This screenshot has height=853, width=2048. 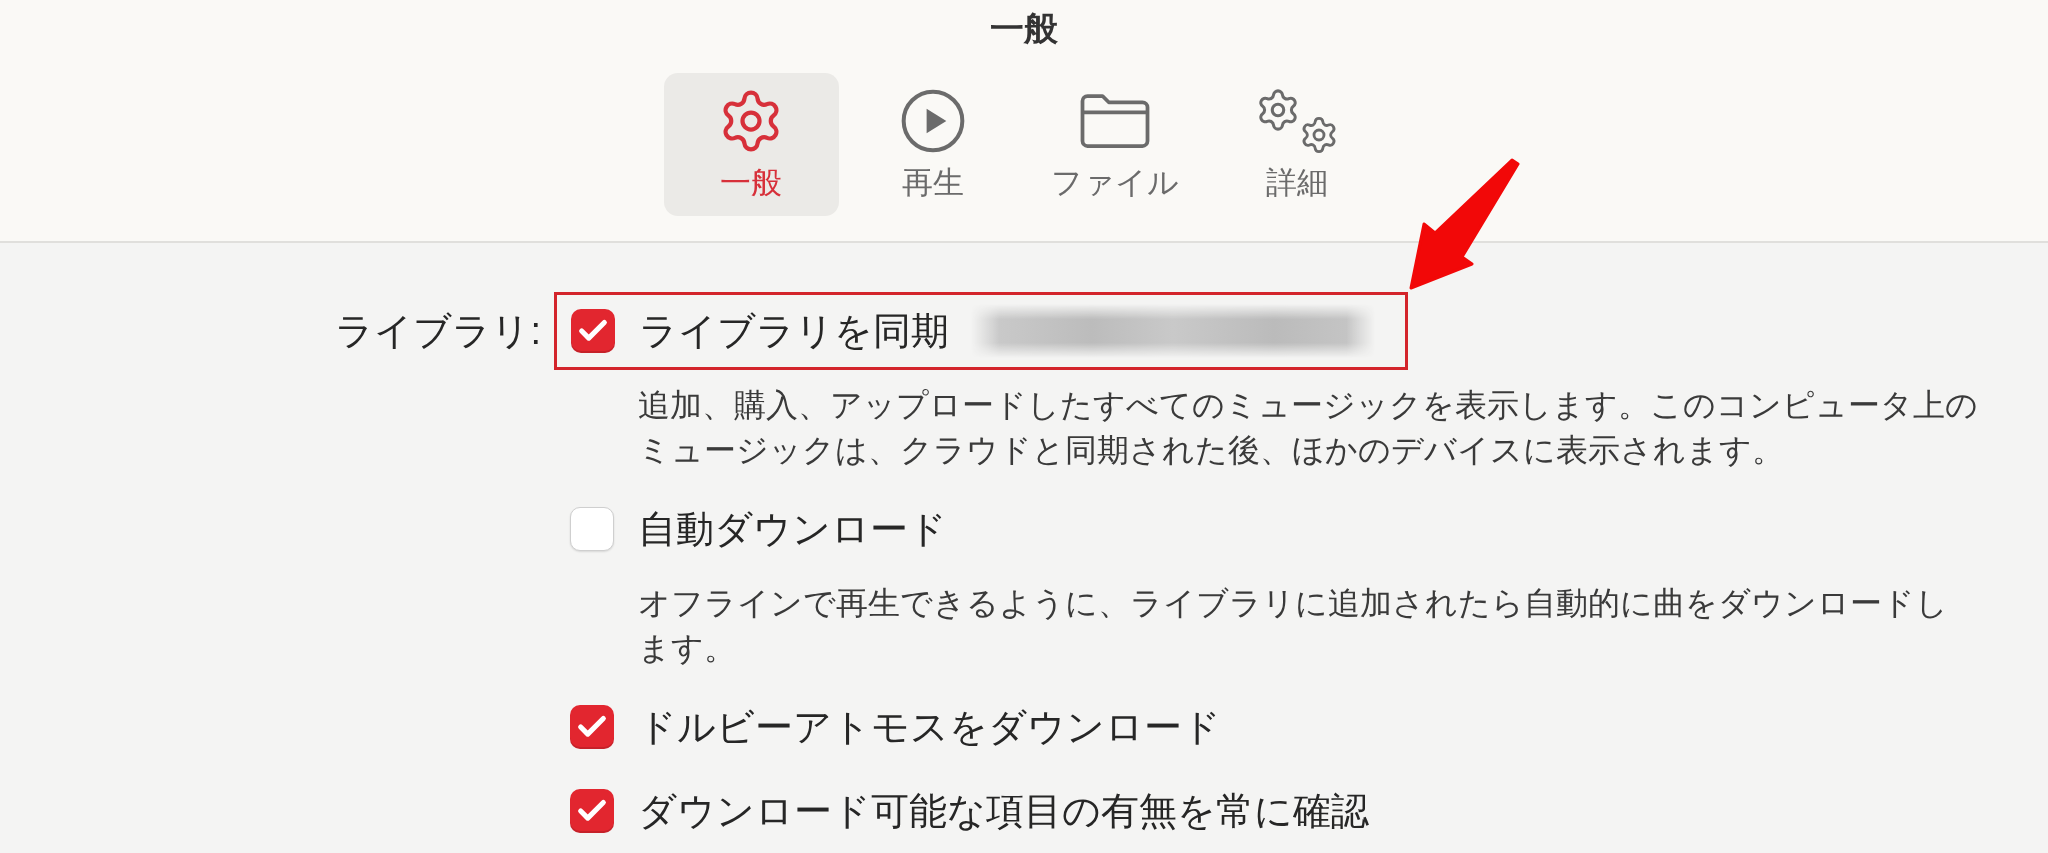 I want to click on window-title: 一般, so click(x=1024, y=28).